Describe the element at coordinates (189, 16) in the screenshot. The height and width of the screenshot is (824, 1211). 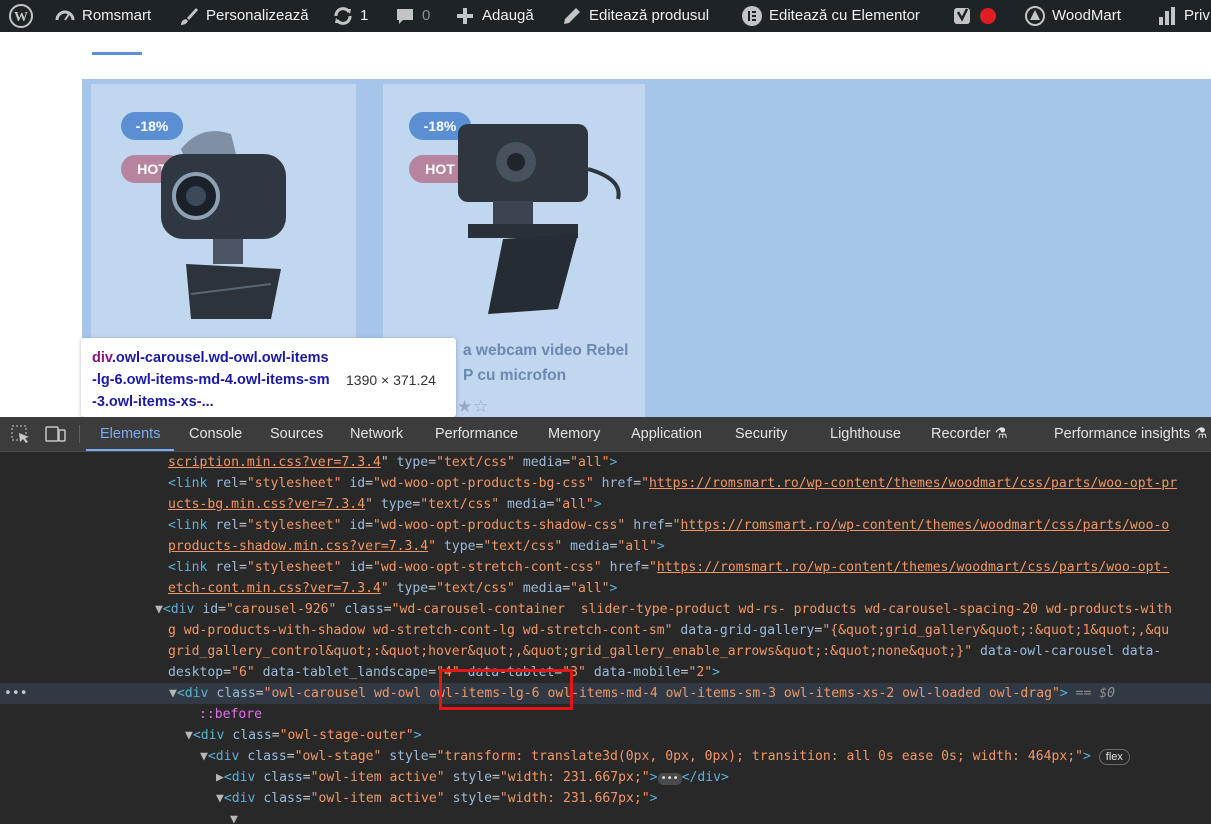
I see `brush-icon` at that location.